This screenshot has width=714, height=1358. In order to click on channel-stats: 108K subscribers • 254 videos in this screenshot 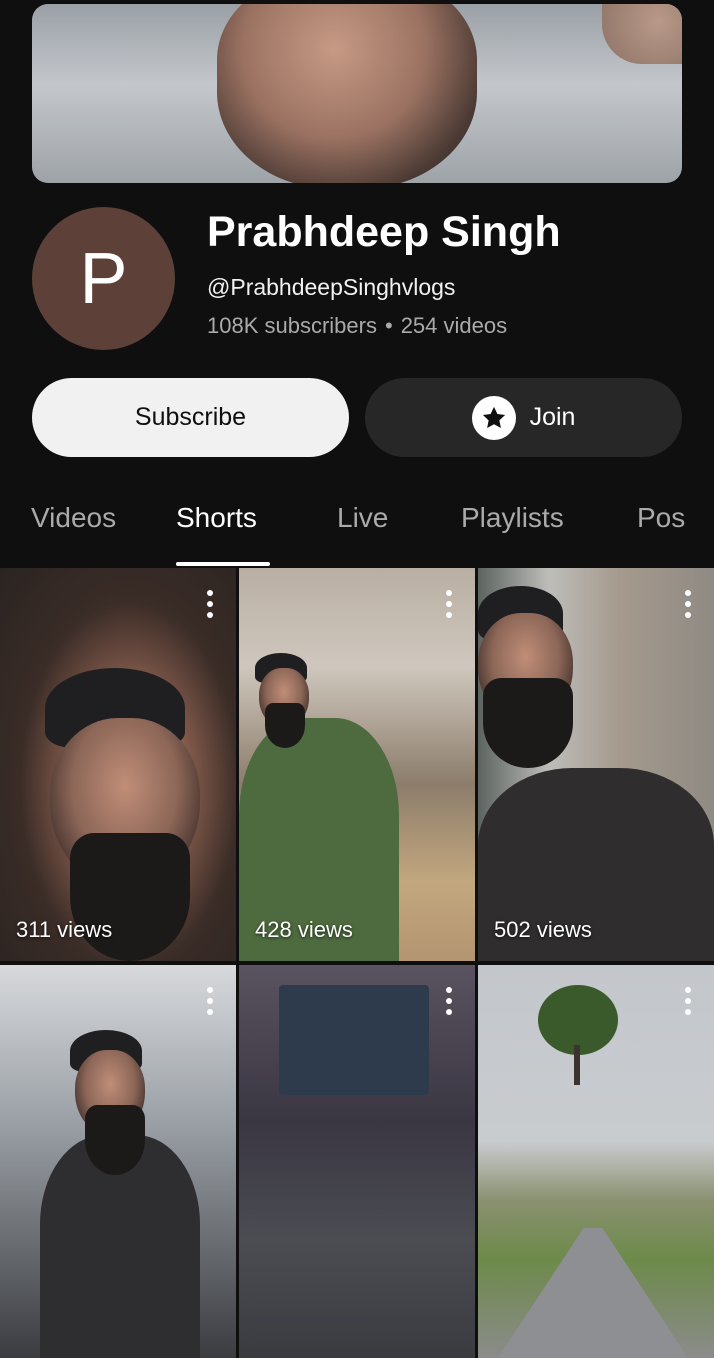, I will do `click(357, 326)`.